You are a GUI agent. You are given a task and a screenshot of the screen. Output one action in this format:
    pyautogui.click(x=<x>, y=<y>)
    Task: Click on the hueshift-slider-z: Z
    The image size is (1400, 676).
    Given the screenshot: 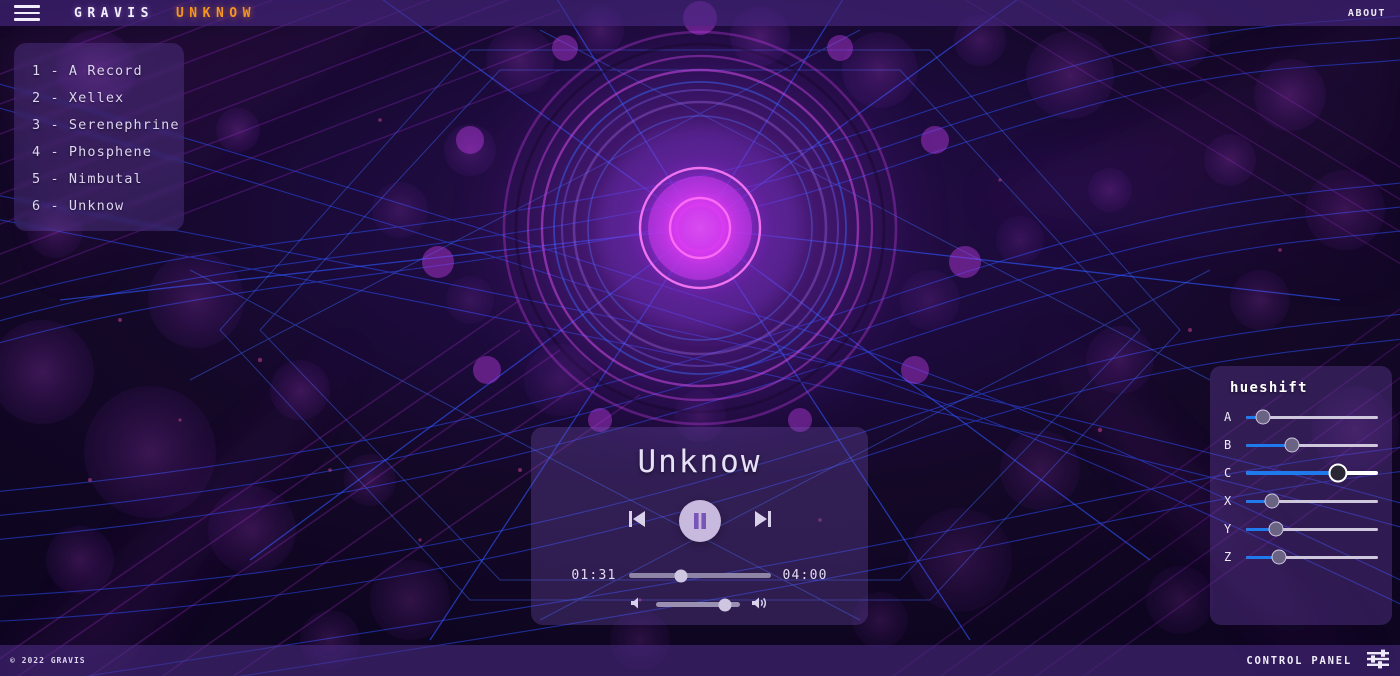 What is the action you would take?
    pyautogui.click(x=1301, y=557)
    